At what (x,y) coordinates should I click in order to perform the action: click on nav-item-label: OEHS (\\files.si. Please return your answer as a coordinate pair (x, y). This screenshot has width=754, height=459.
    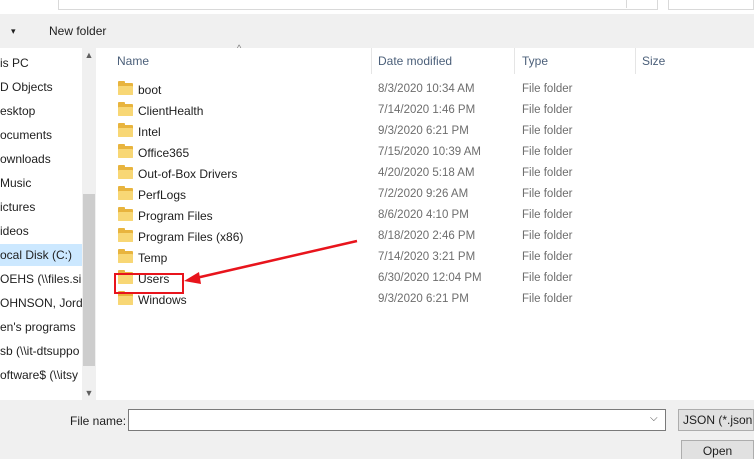
    Looking at the image, I should click on (41, 279).